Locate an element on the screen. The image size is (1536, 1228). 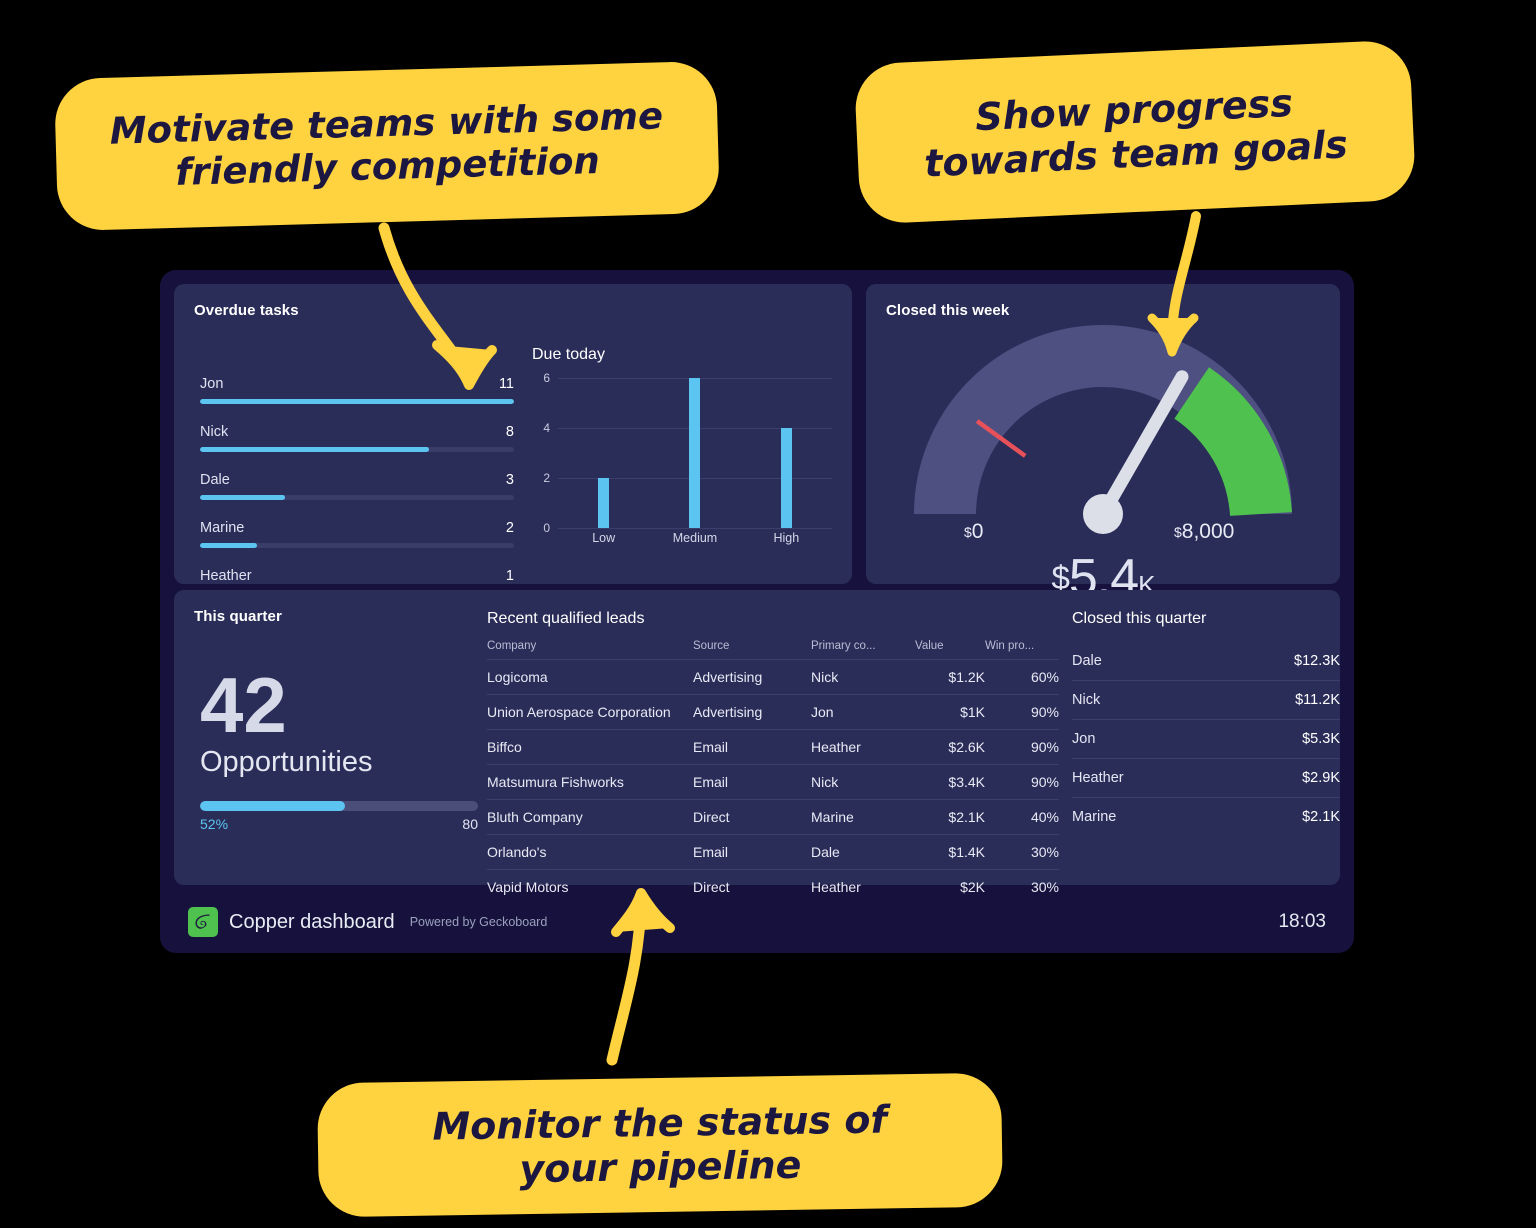
panel-title-closed-this-week: Closed this week is located at coordinates (948, 310).